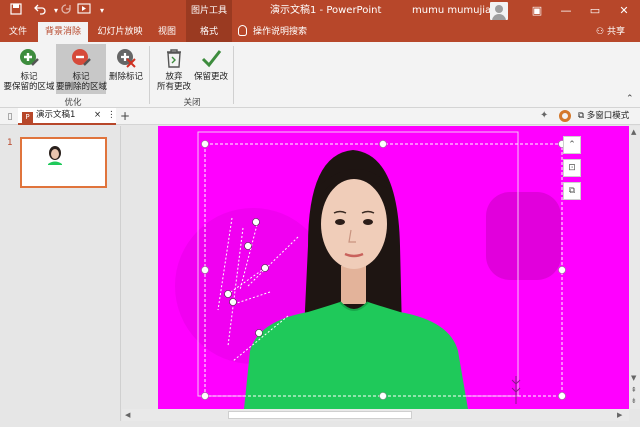 This screenshot has width=640, height=427. Describe the element at coordinates (601, 32) in the screenshot. I see `person-icon: ⚇` at that location.